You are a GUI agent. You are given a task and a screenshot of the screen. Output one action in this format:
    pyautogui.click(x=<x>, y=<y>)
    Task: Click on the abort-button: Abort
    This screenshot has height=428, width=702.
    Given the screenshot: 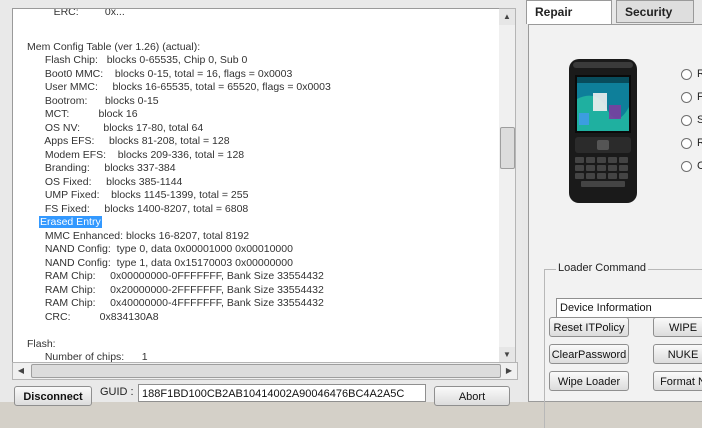 What is the action you would take?
    pyautogui.click(x=472, y=396)
    